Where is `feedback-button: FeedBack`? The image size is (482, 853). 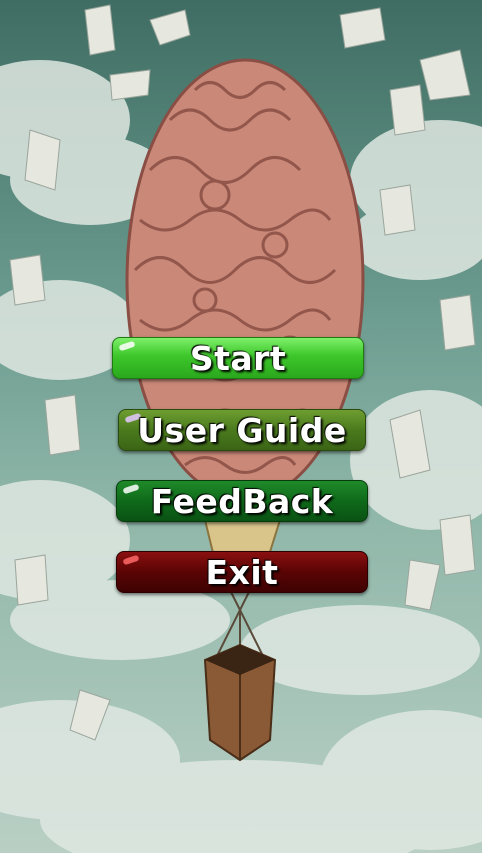 feedback-button: FeedBack is located at coordinates (242, 501).